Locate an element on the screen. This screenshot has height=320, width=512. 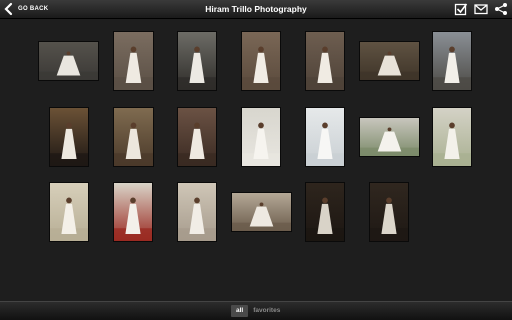
bottom-toolbar: all favorites is located at coordinates (256, 310).